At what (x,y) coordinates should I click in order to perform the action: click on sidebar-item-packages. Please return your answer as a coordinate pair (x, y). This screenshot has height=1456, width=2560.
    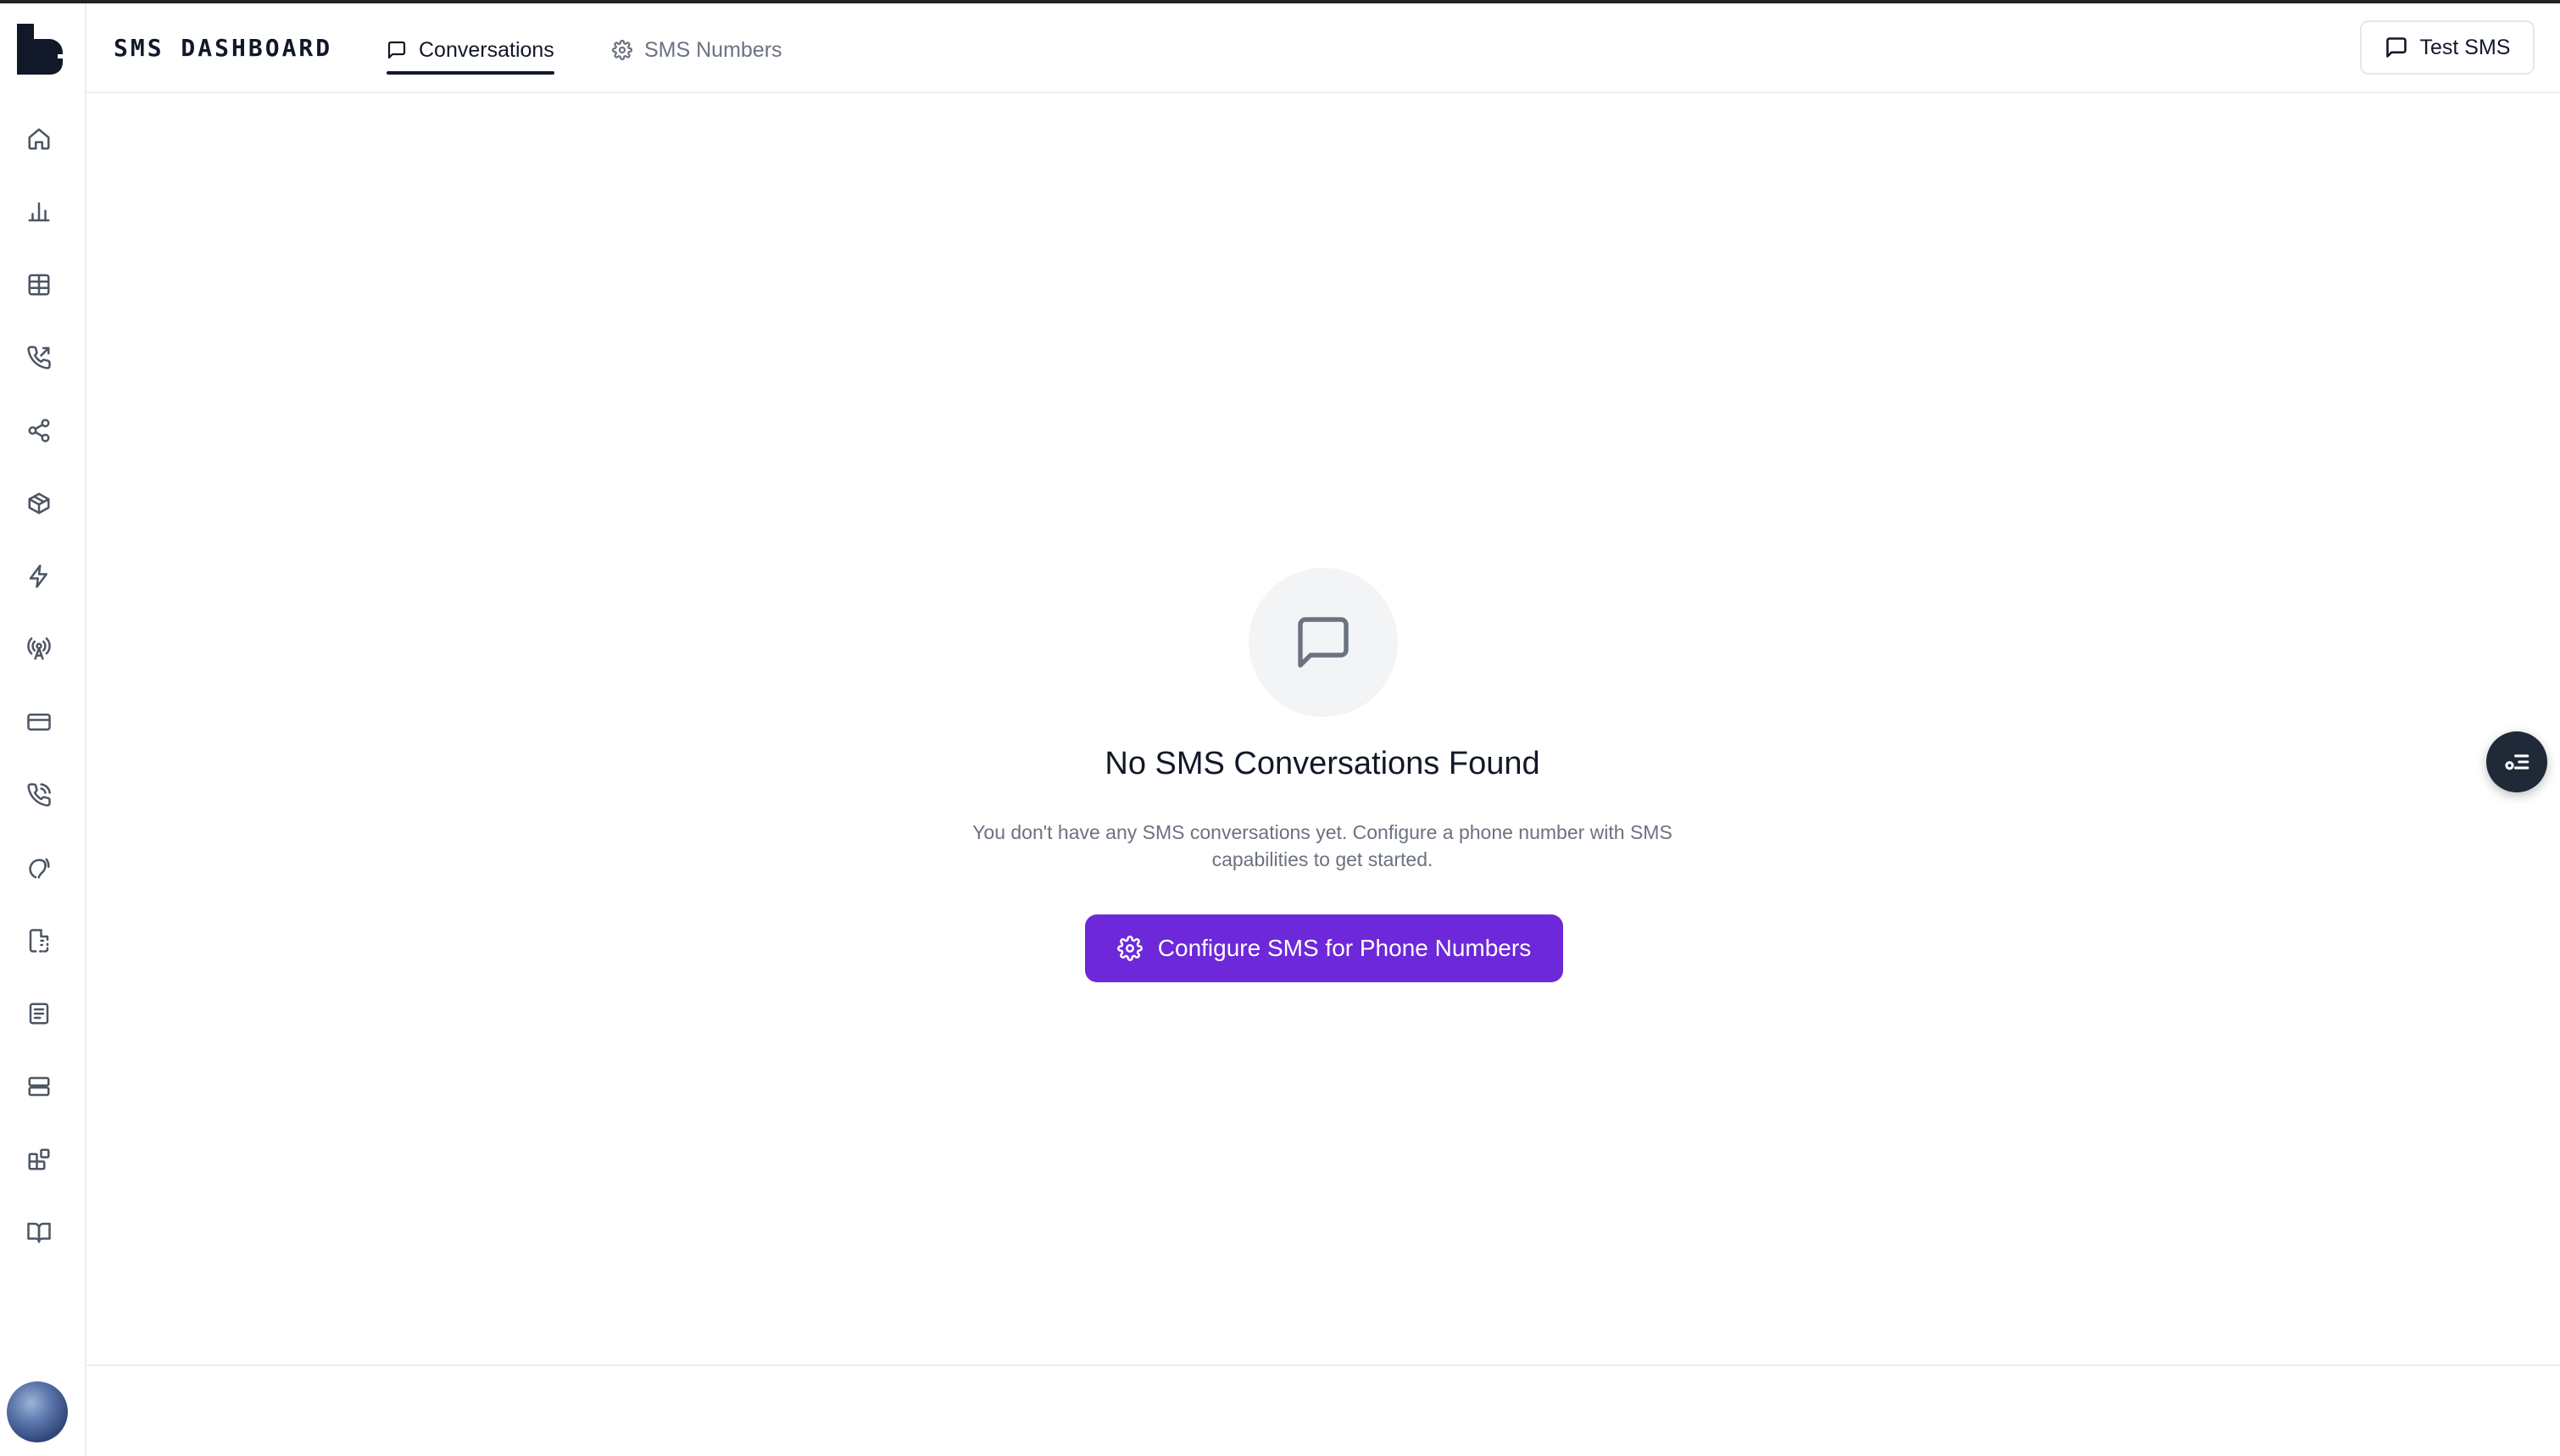
    Looking at the image, I should click on (39, 503).